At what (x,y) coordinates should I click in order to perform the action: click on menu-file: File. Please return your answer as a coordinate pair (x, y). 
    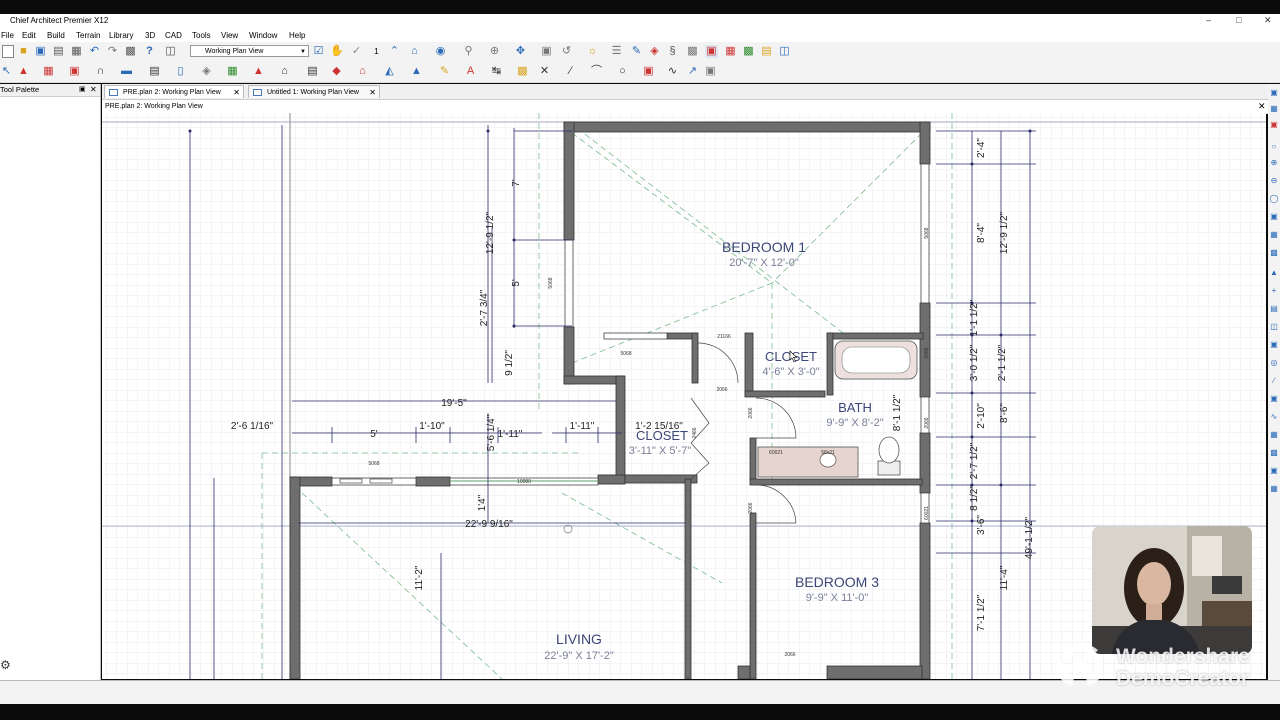
    Looking at the image, I should click on (7, 35).